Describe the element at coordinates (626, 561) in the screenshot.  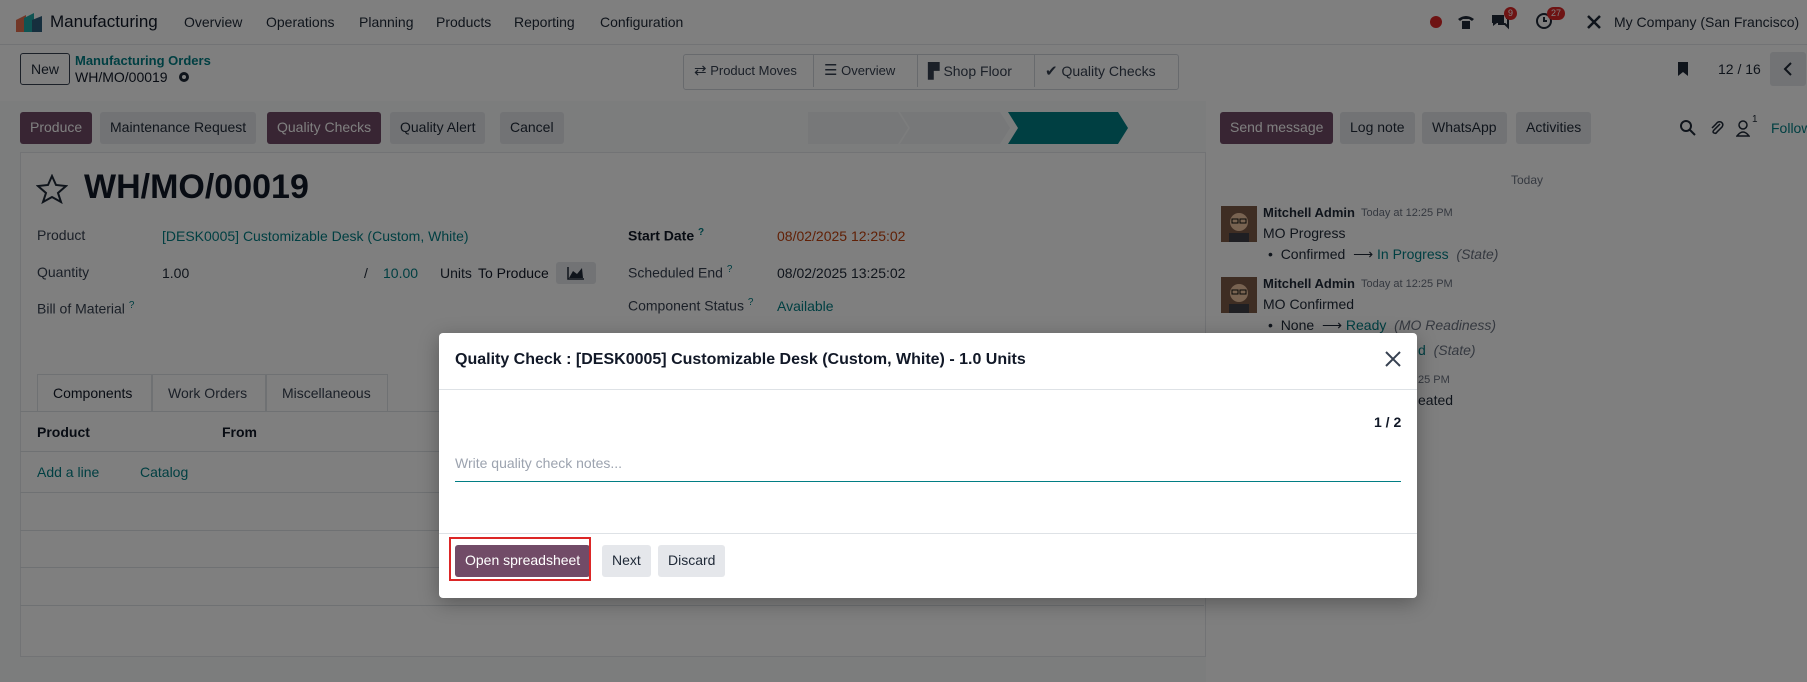
I see `next-button: Next` at that location.